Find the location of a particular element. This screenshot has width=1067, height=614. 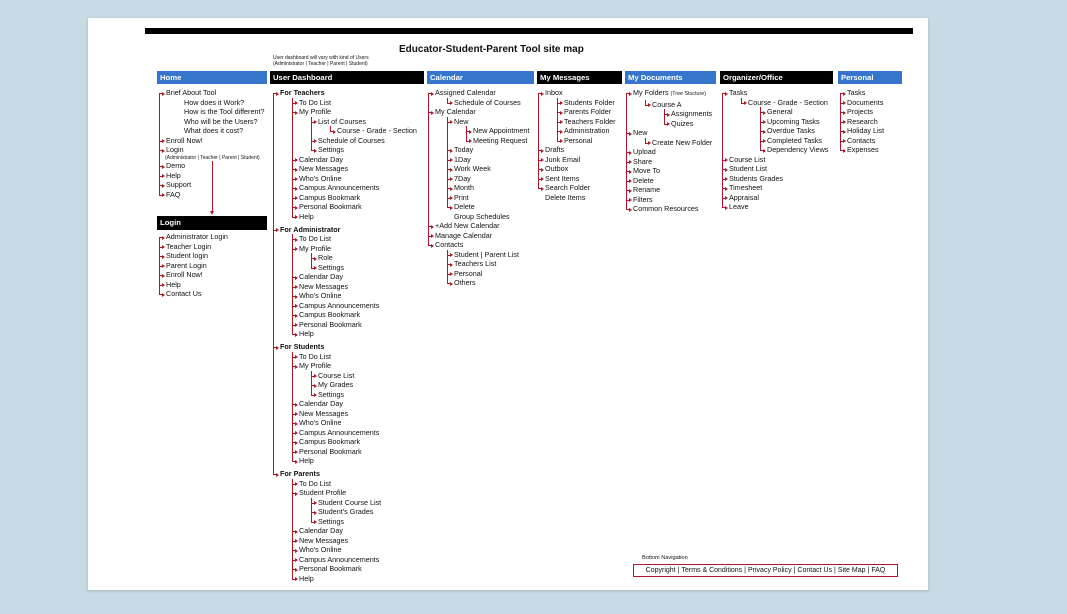

link-label: Rename is located at coordinates (646, 189).